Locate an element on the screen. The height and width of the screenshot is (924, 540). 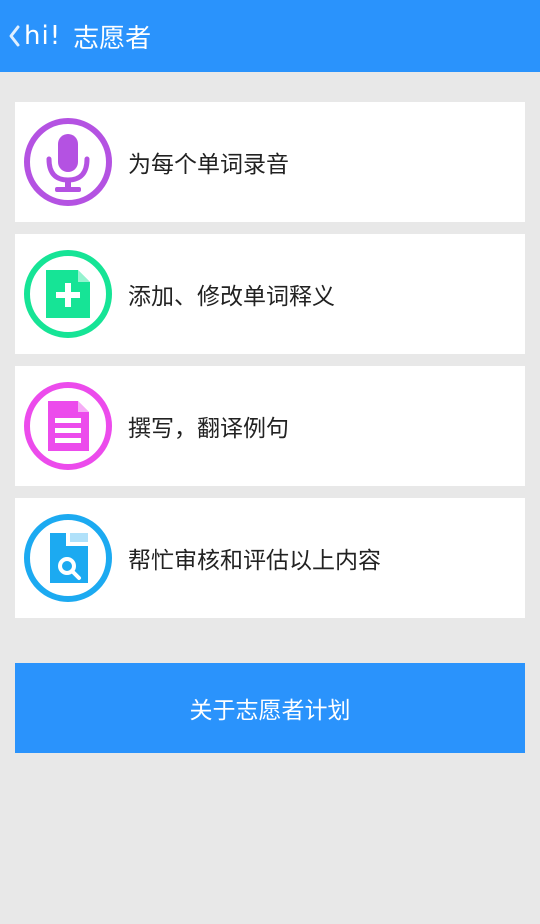
page-title: 志愿者 is located at coordinates (112, 38).